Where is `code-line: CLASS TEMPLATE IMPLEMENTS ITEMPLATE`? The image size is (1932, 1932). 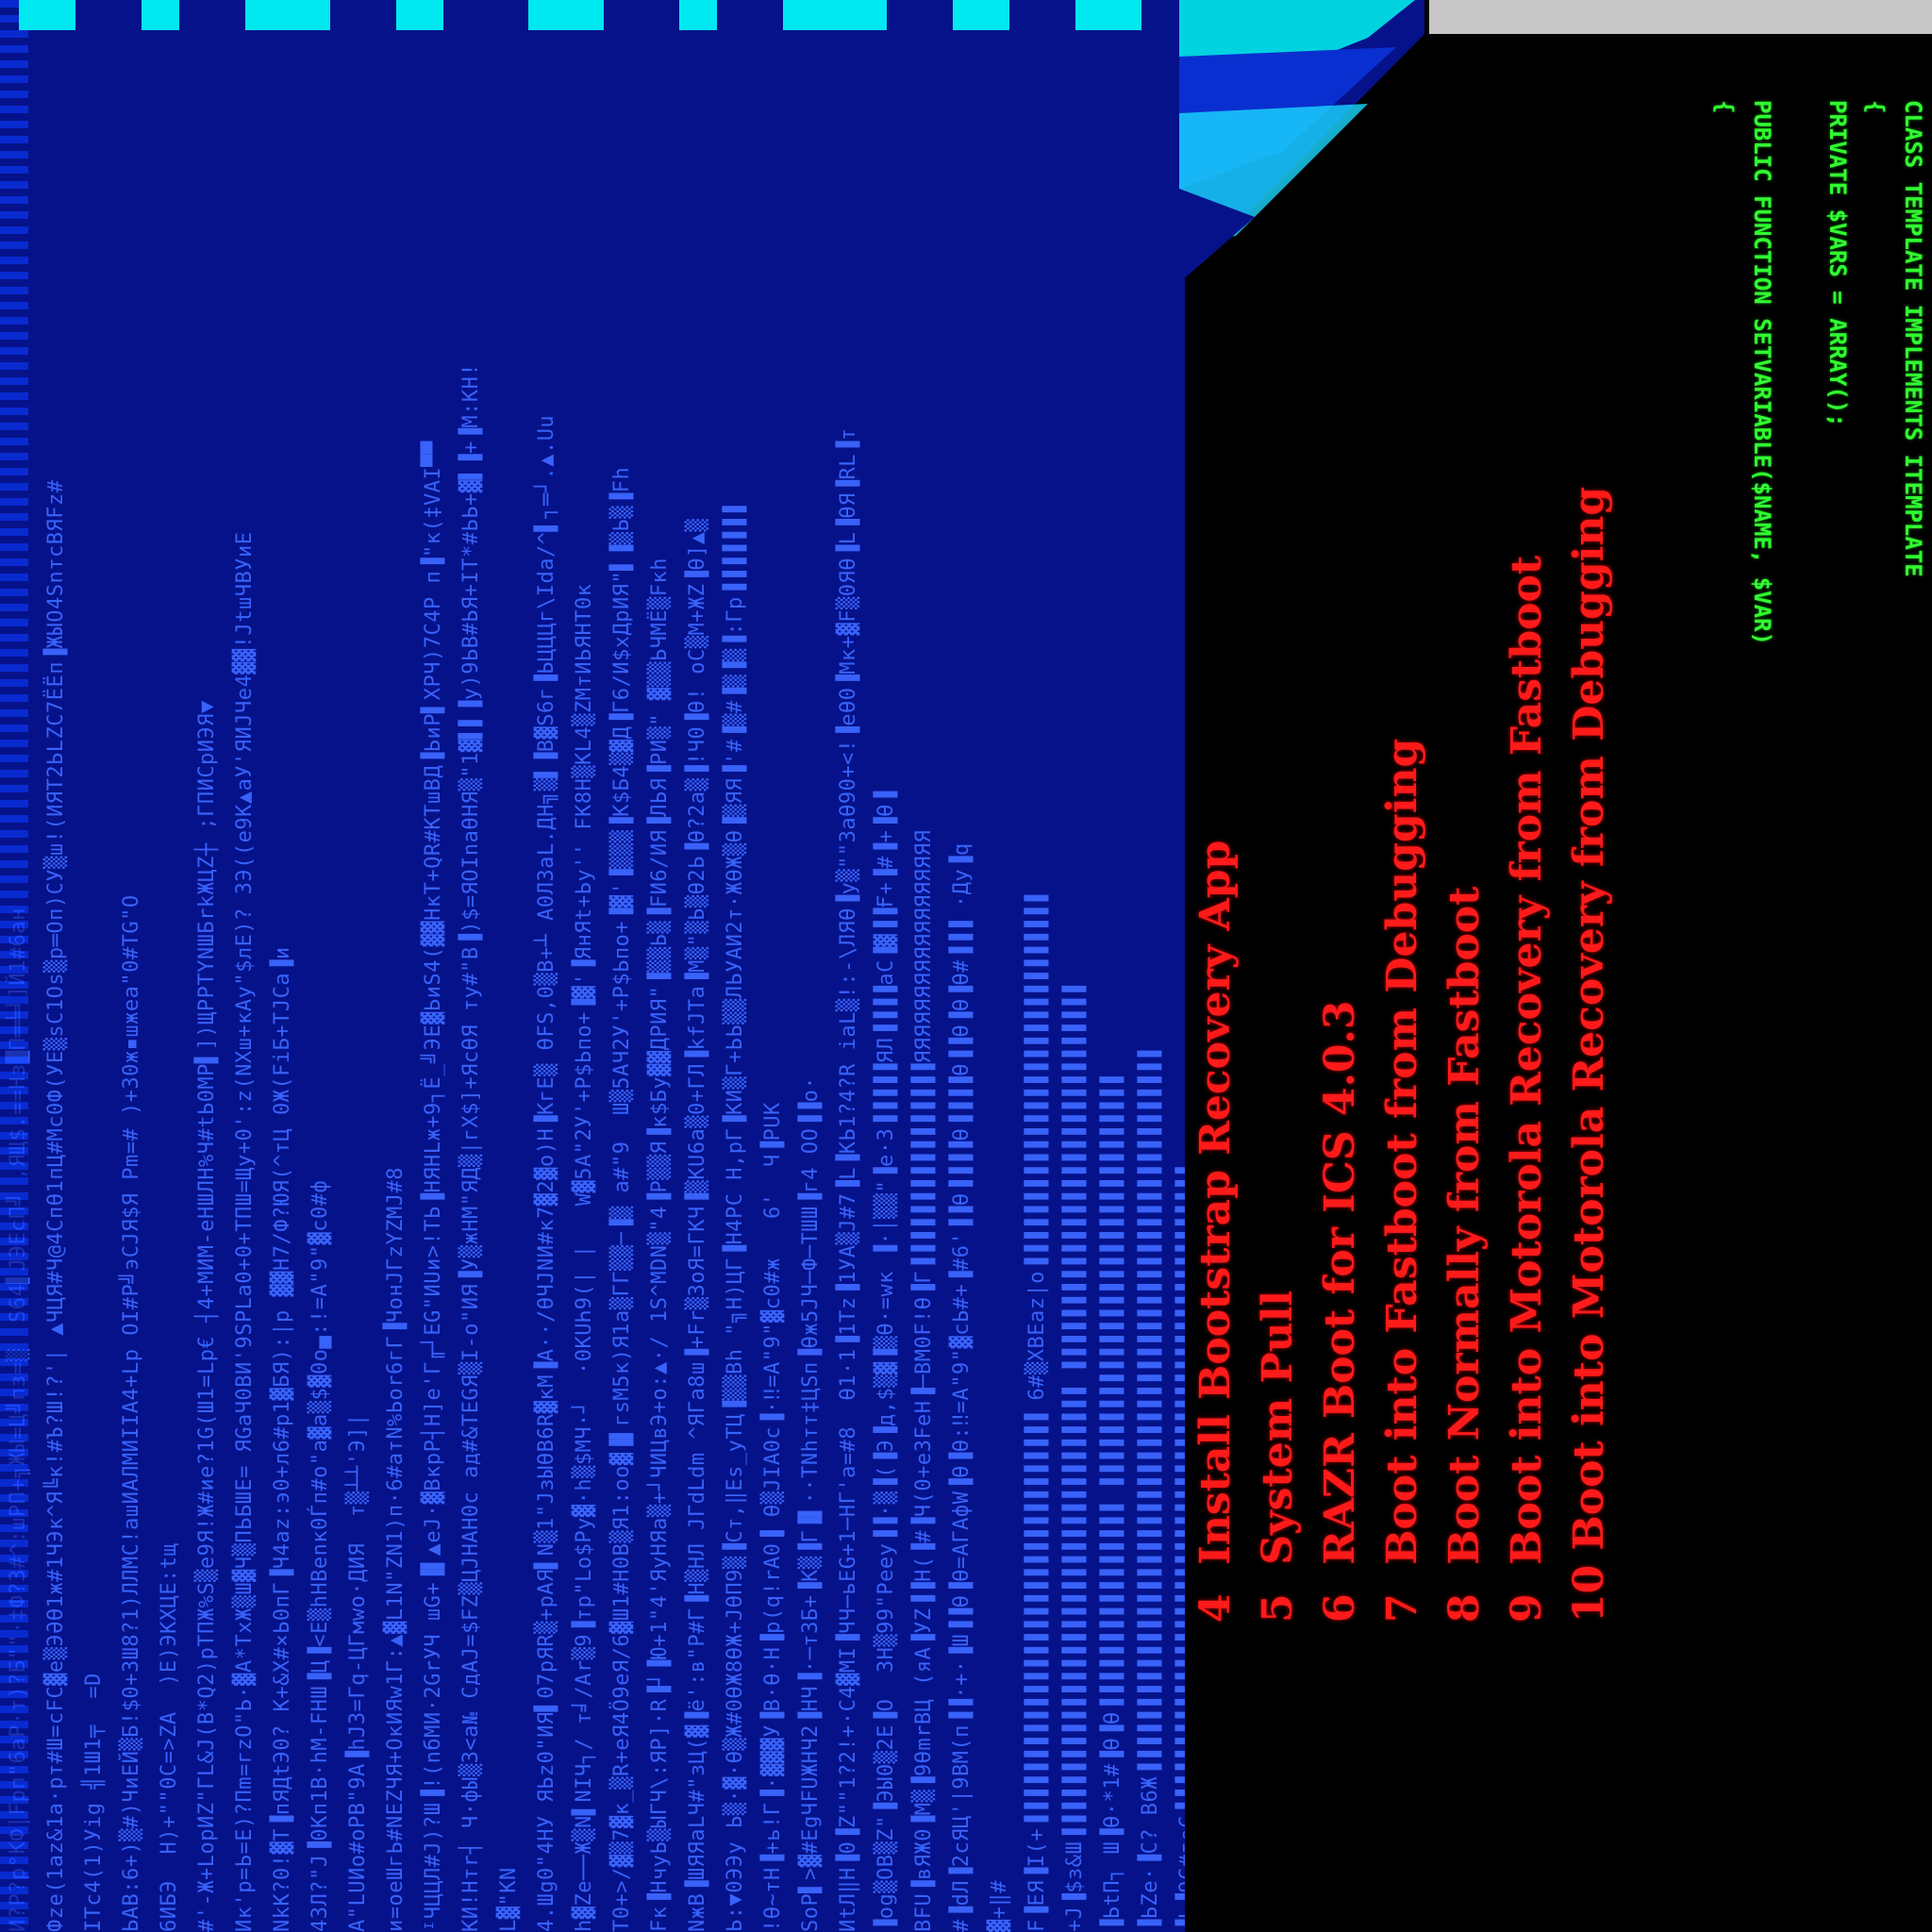
code-line: CLASS TEMPLATE IMPLEMENTS ITEMPLATE is located at coordinates (1913, 339).